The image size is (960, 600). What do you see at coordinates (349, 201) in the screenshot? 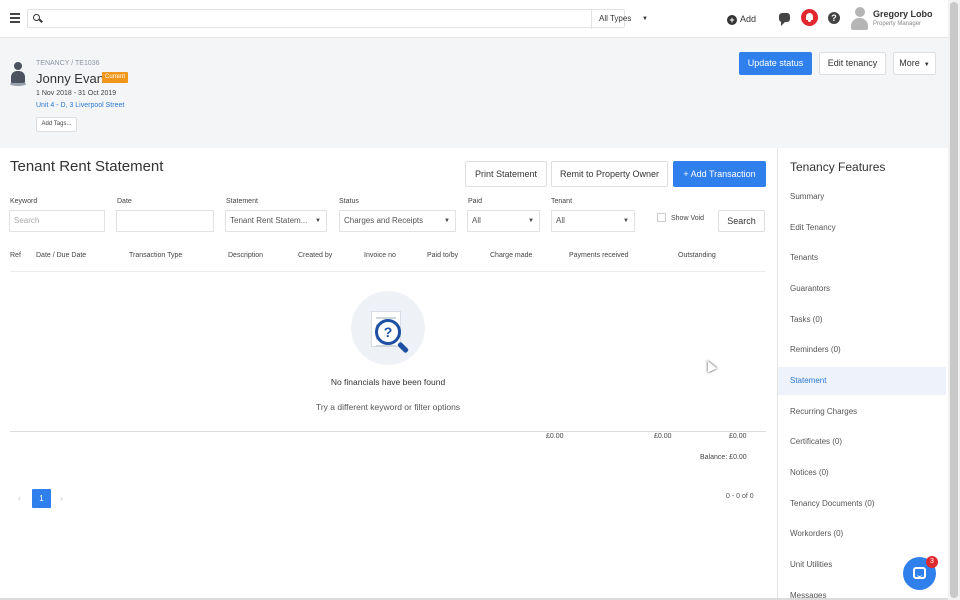
I see `status-label: Status` at bounding box center [349, 201].